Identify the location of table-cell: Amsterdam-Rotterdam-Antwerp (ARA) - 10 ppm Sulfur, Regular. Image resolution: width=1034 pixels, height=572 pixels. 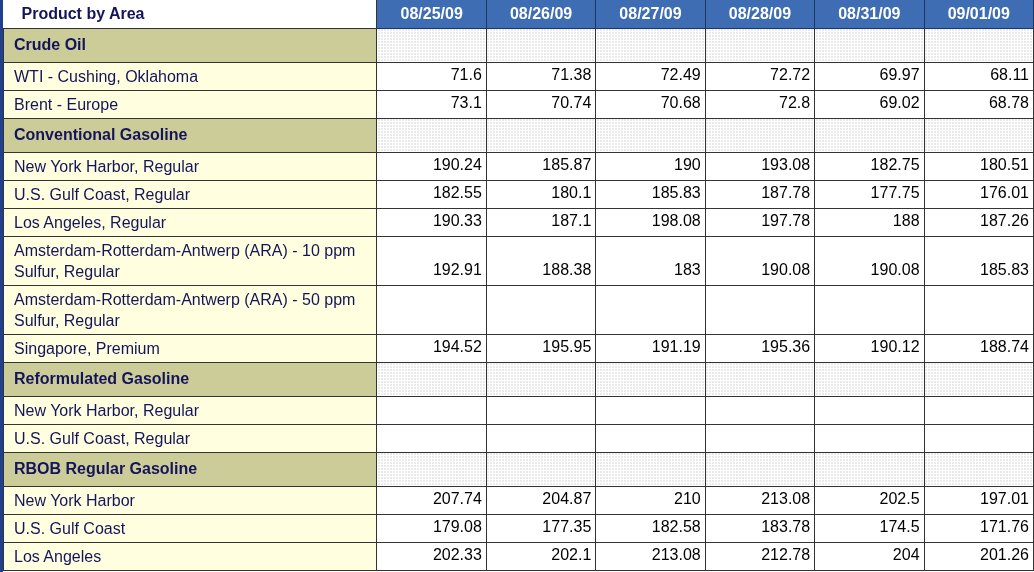
(190, 260).